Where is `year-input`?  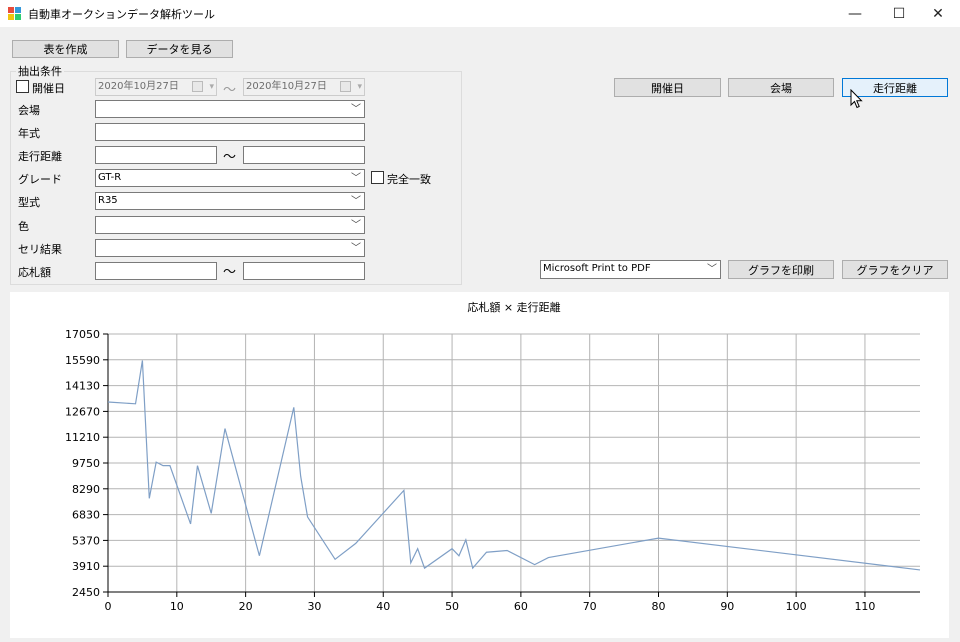
year-input is located at coordinates (230, 132).